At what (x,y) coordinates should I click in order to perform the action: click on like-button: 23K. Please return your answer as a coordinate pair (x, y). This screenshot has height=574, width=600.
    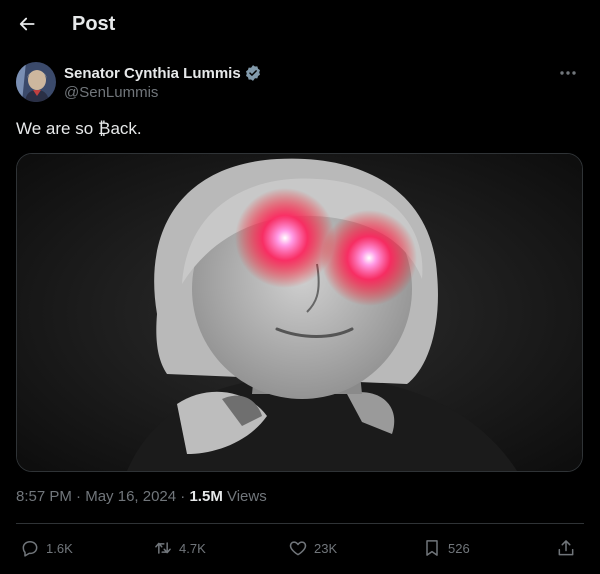
    Looking at the image, I should click on (312, 548).